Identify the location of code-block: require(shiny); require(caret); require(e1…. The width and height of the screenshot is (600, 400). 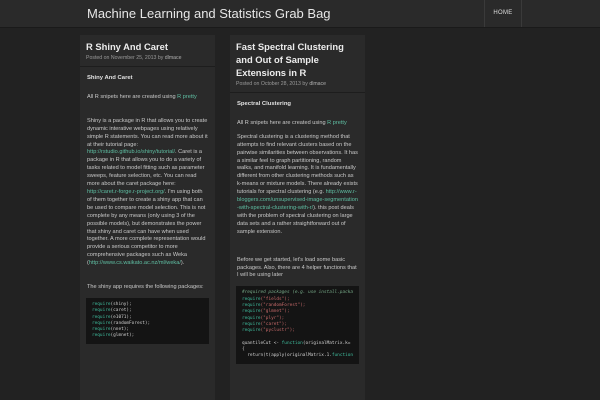
(147, 320).